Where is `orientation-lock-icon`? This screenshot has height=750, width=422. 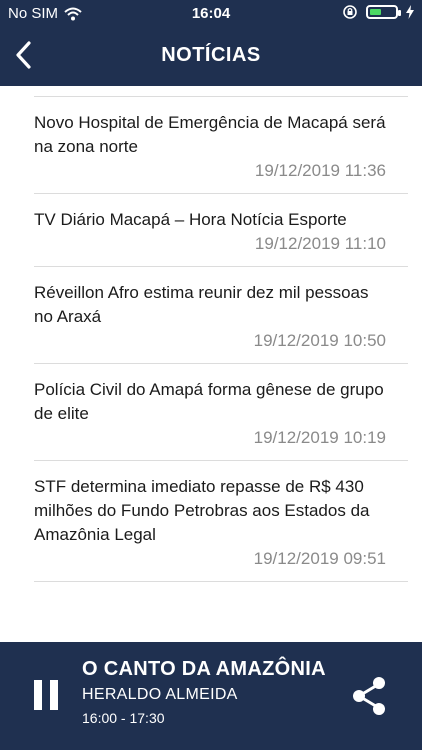
orientation-lock-icon is located at coordinates (350, 12).